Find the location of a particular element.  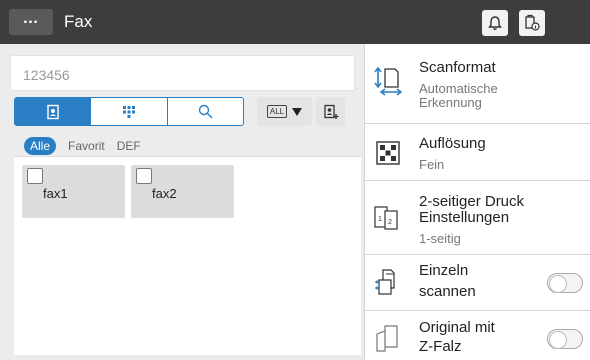

destination-tile: fax2 is located at coordinates (182, 191).